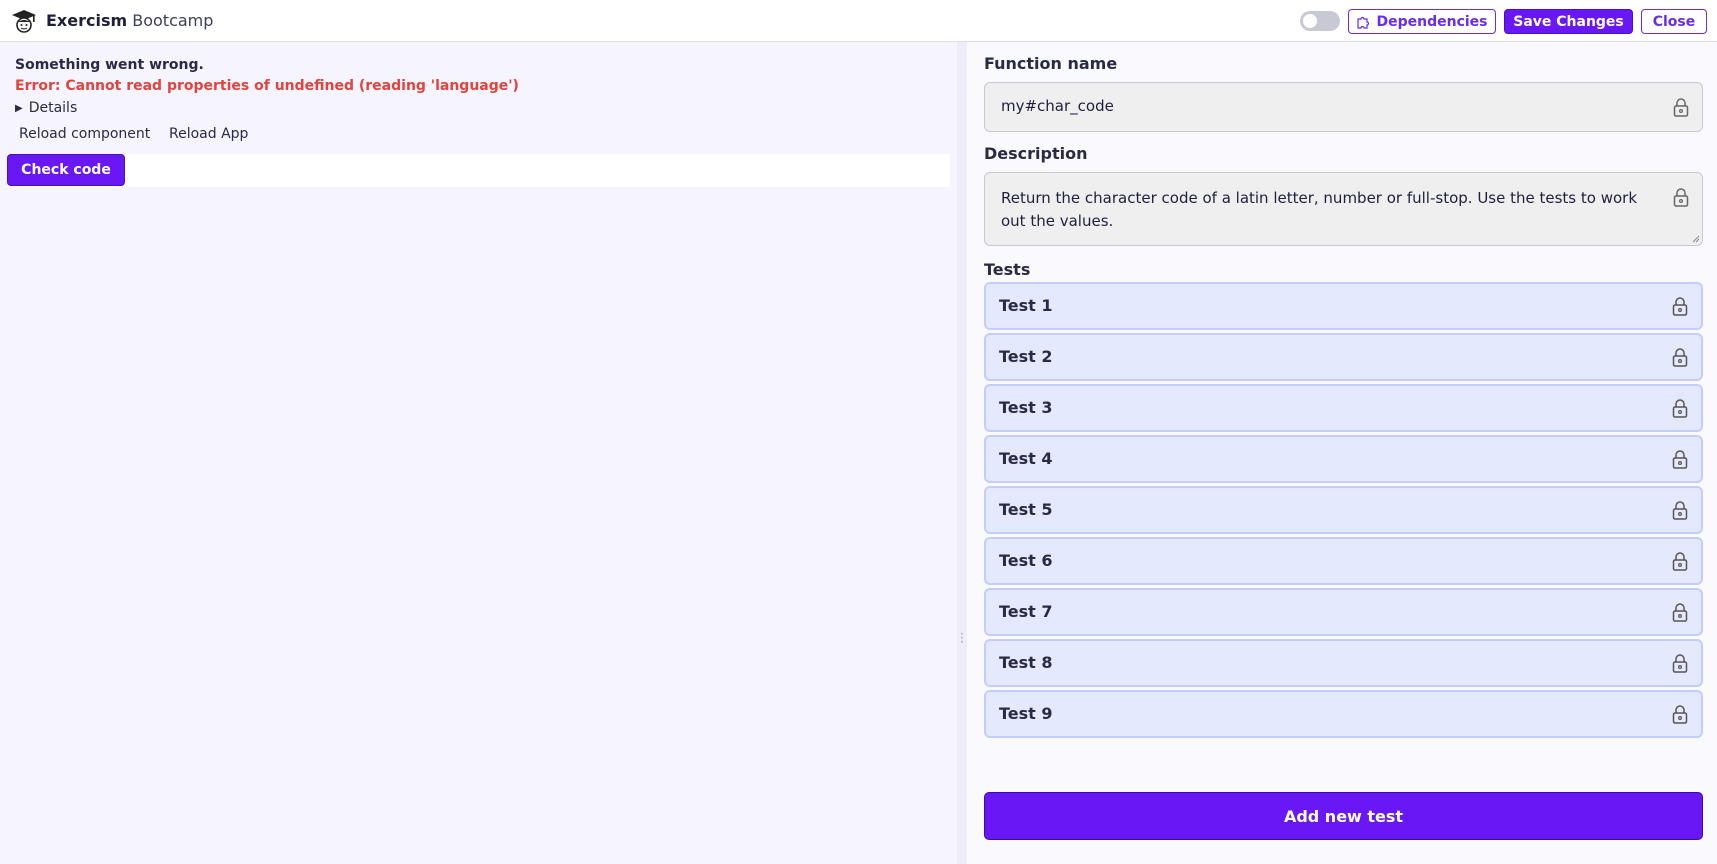 Image resolution: width=1717 pixels, height=864 pixels. What do you see at coordinates (1051, 63) in the screenshot?
I see `function-name-label: Function name` at bounding box center [1051, 63].